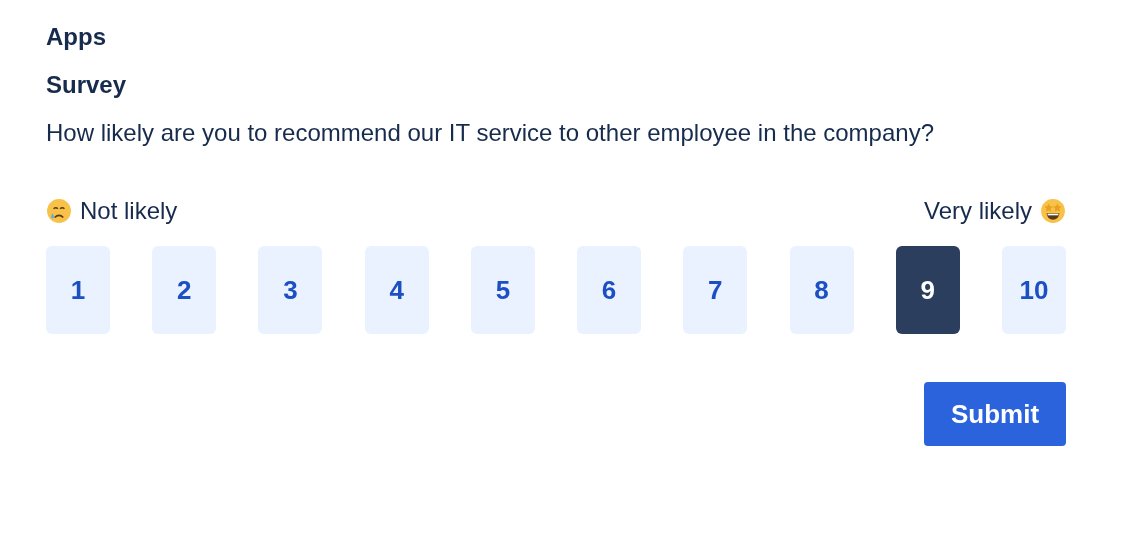 This screenshot has height=540, width=1124. Describe the element at coordinates (290, 290) in the screenshot. I see `rating-option: 3` at that location.